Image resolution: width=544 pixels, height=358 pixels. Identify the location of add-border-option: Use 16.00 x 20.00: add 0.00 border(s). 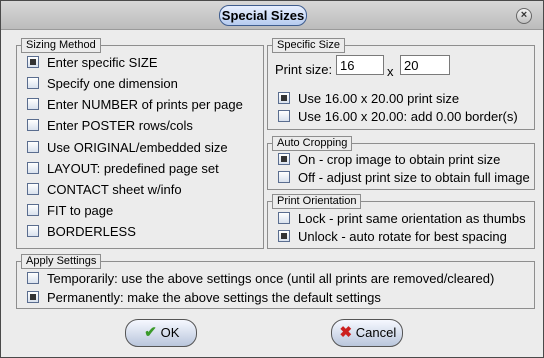
(398, 117).